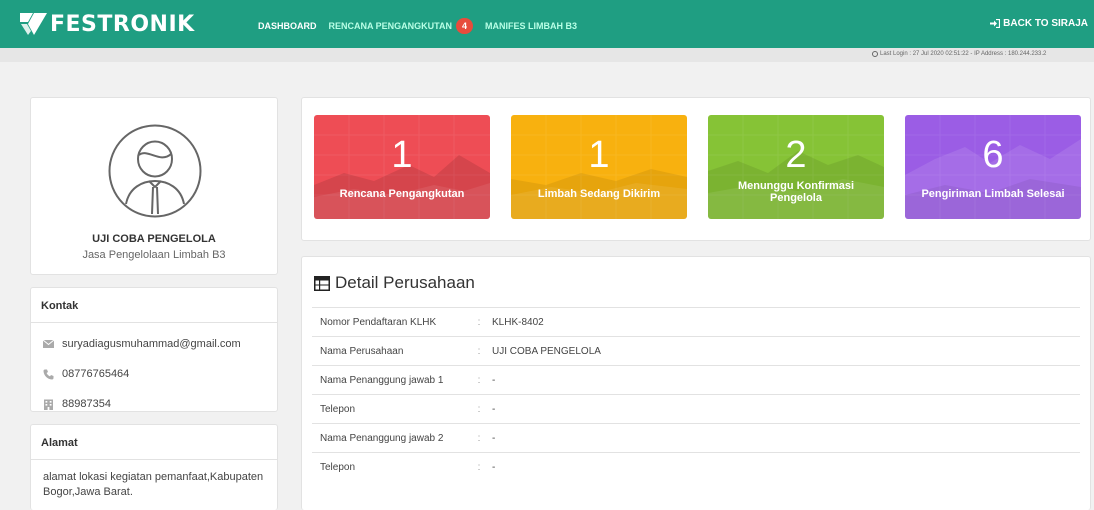 The image size is (1094, 510). What do you see at coordinates (48, 404) in the screenshot?
I see `building-icon` at bounding box center [48, 404].